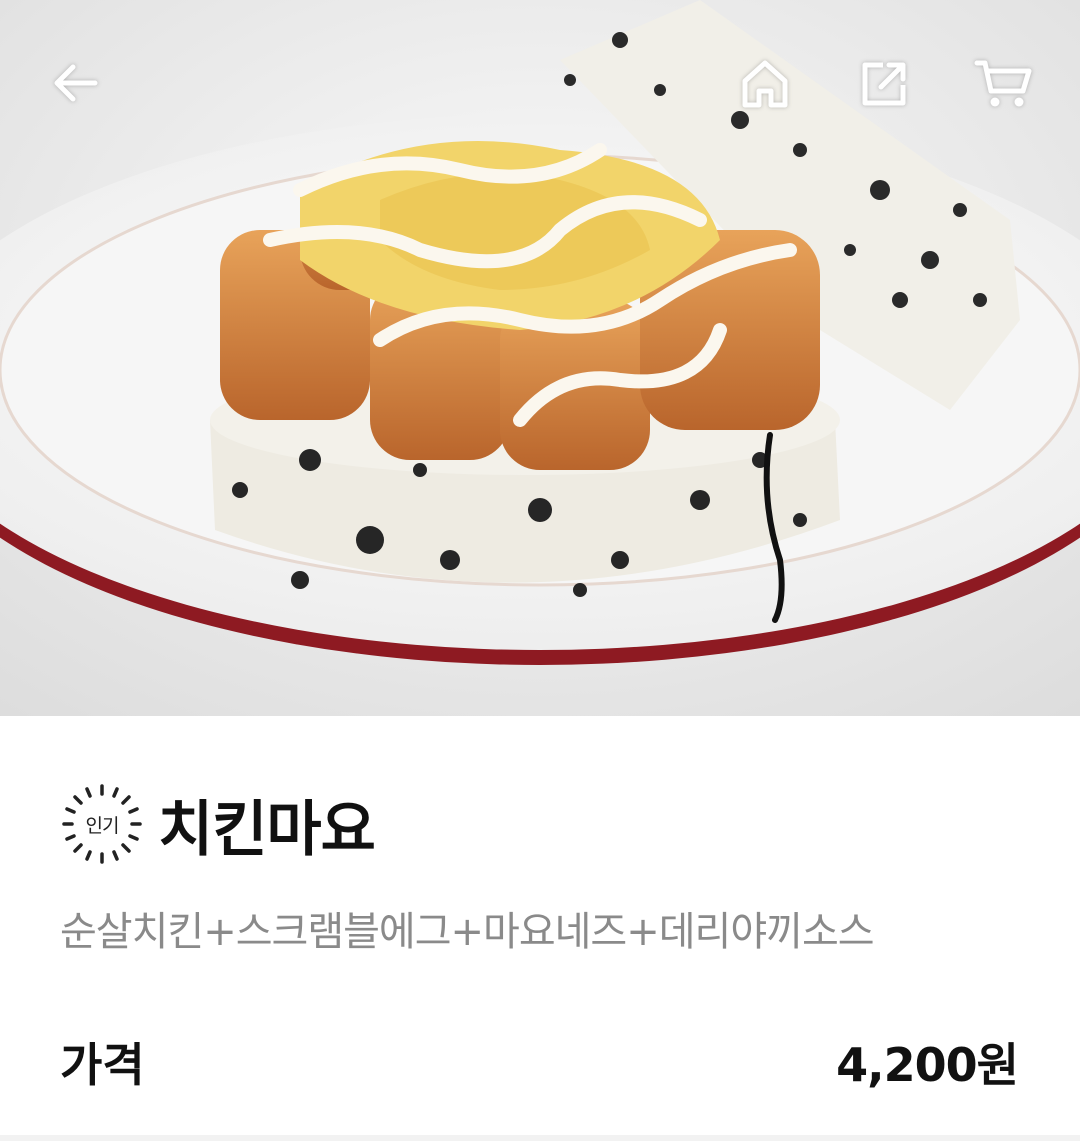 This screenshot has width=1080, height=1141. I want to click on share-icon, so click(884, 84).